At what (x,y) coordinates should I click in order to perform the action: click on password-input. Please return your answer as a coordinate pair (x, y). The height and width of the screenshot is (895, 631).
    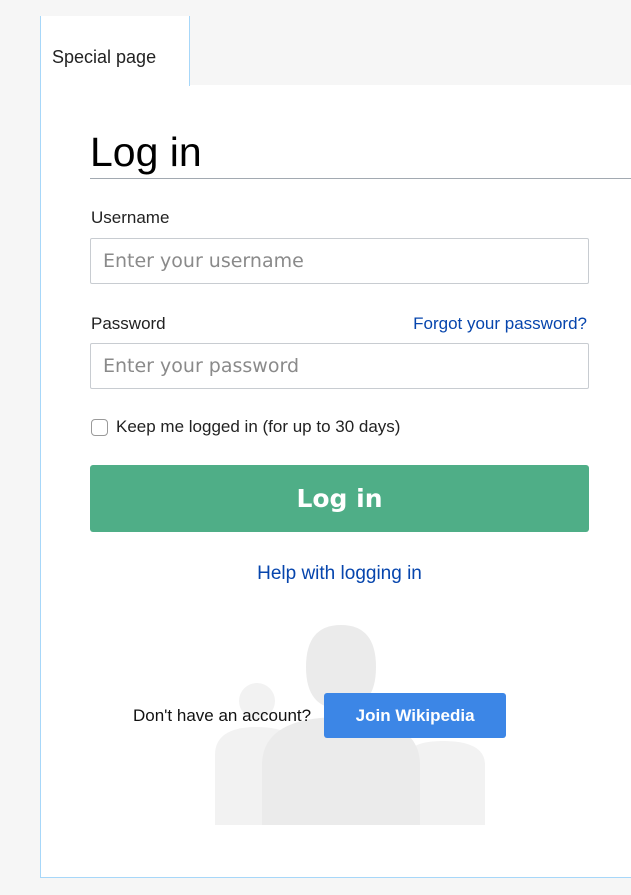
    Looking at the image, I should click on (339, 366).